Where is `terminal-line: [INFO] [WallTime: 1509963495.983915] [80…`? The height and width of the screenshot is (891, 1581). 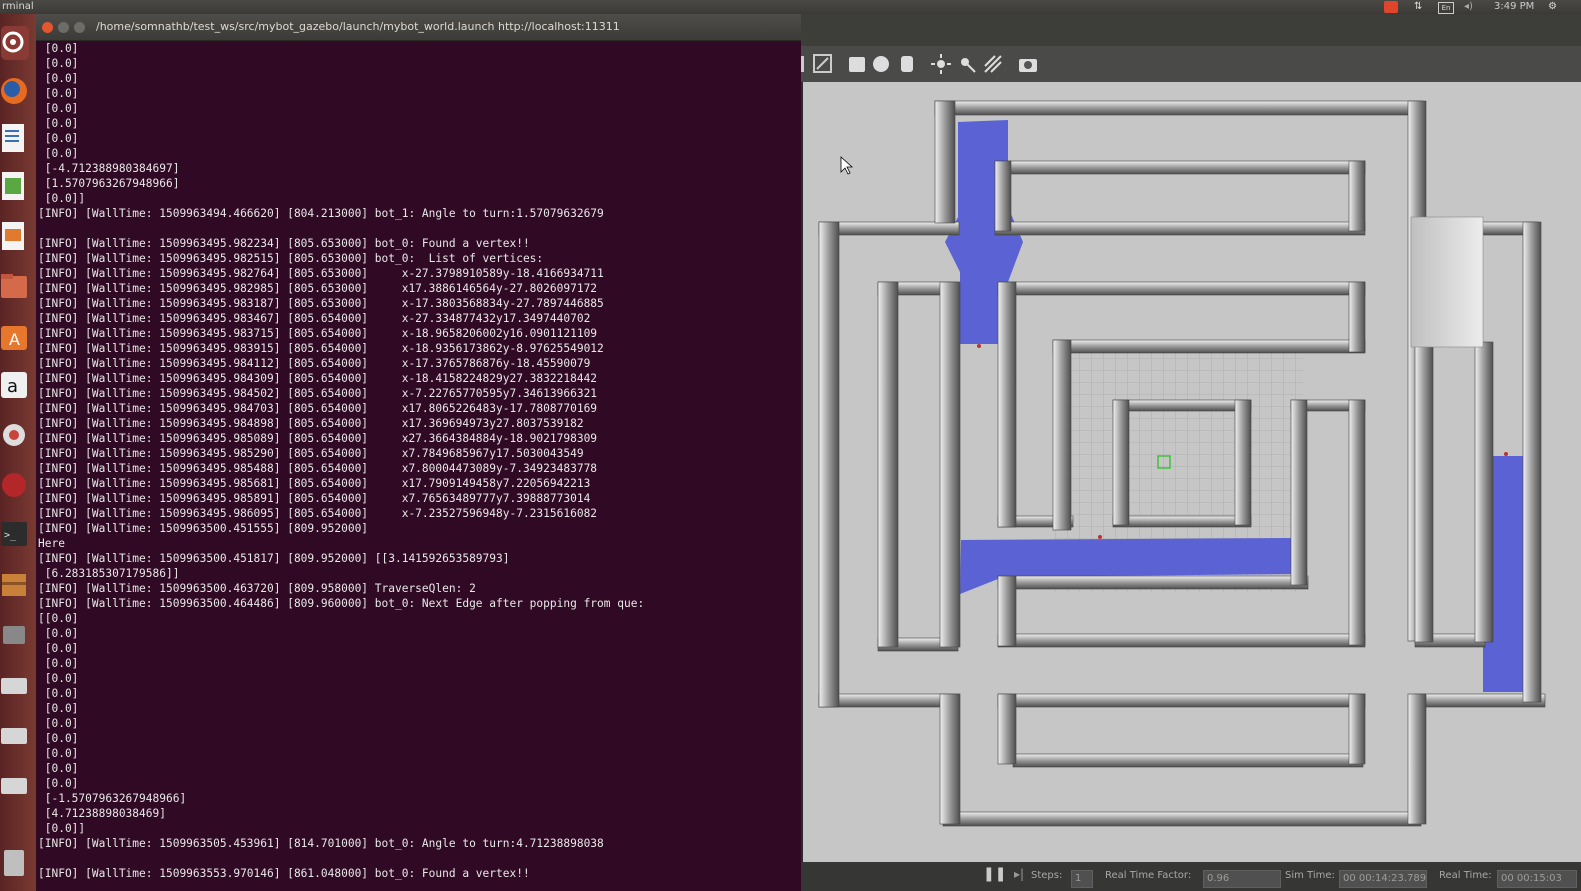
terminal-line: [INFO] [WallTime: 1509963495.983915] [80… is located at coordinates (321, 348).